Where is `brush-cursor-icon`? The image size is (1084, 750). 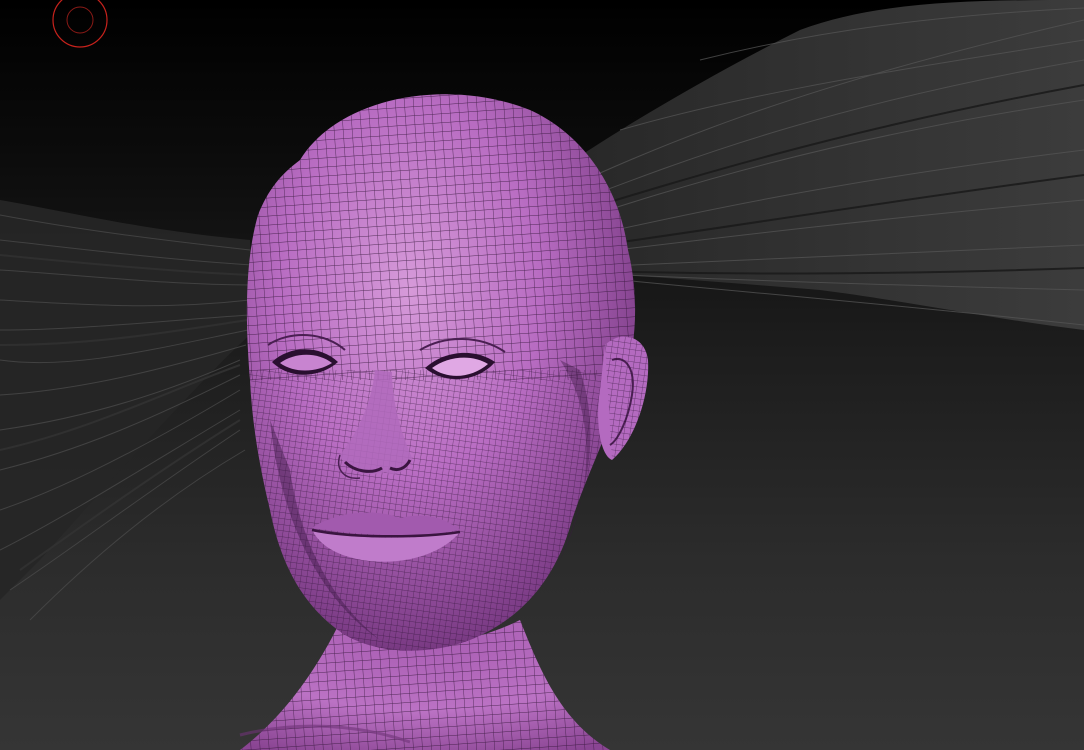 brush-cursor-icon is located at coordinates (80, 24).